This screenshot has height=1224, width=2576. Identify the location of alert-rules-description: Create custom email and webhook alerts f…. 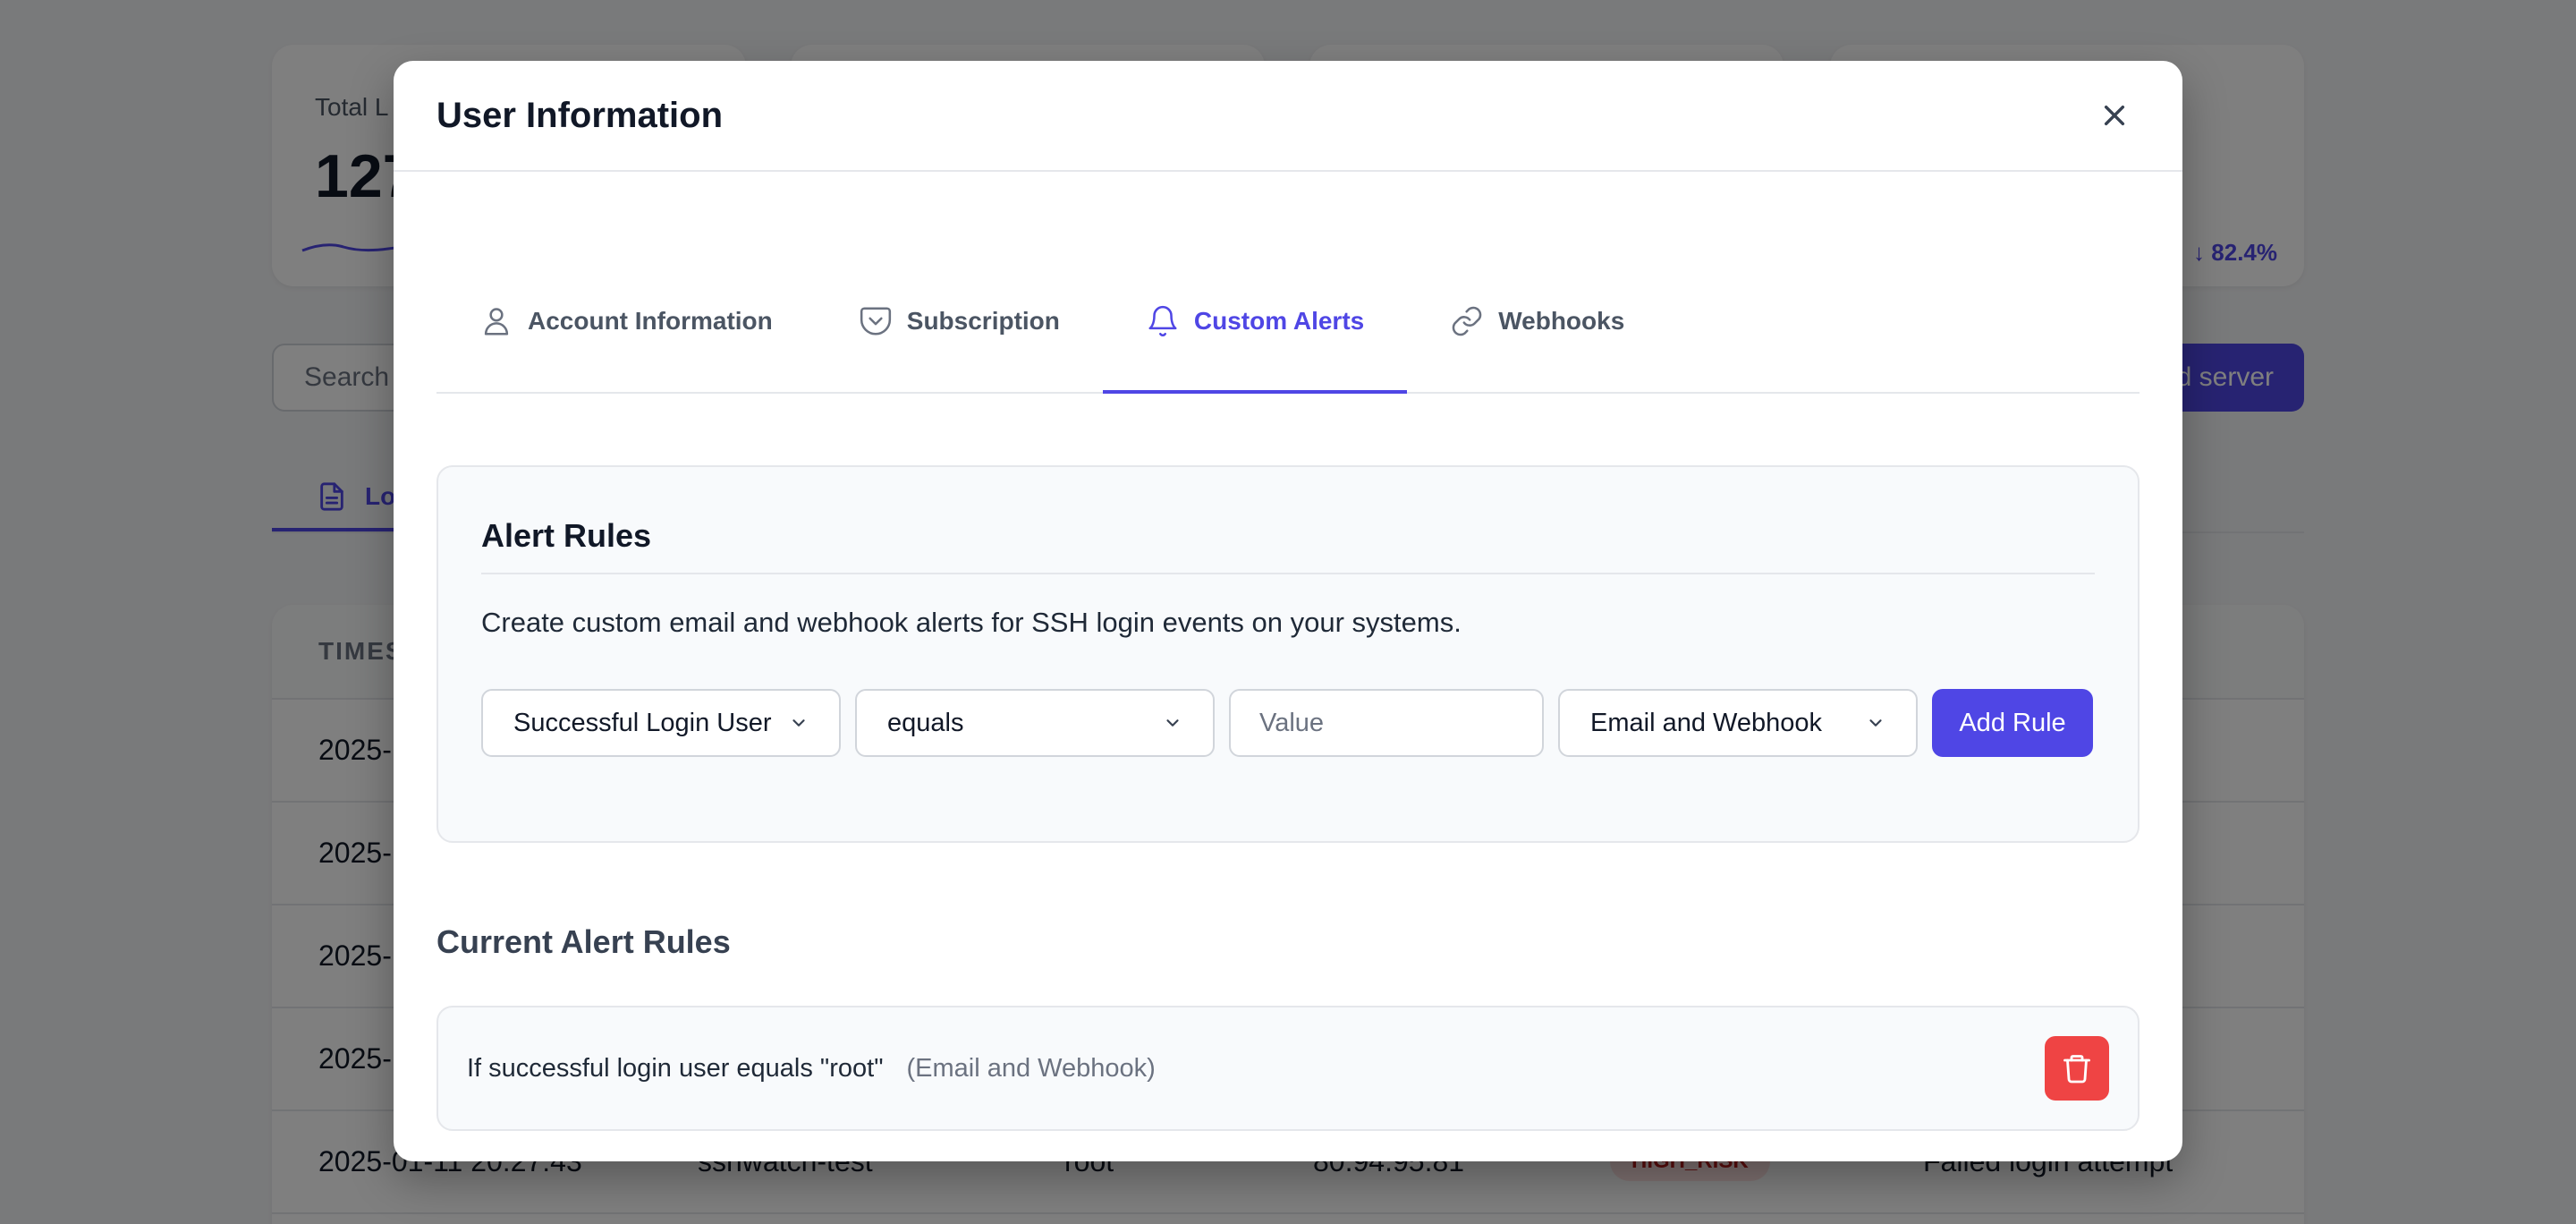
(971, 622).